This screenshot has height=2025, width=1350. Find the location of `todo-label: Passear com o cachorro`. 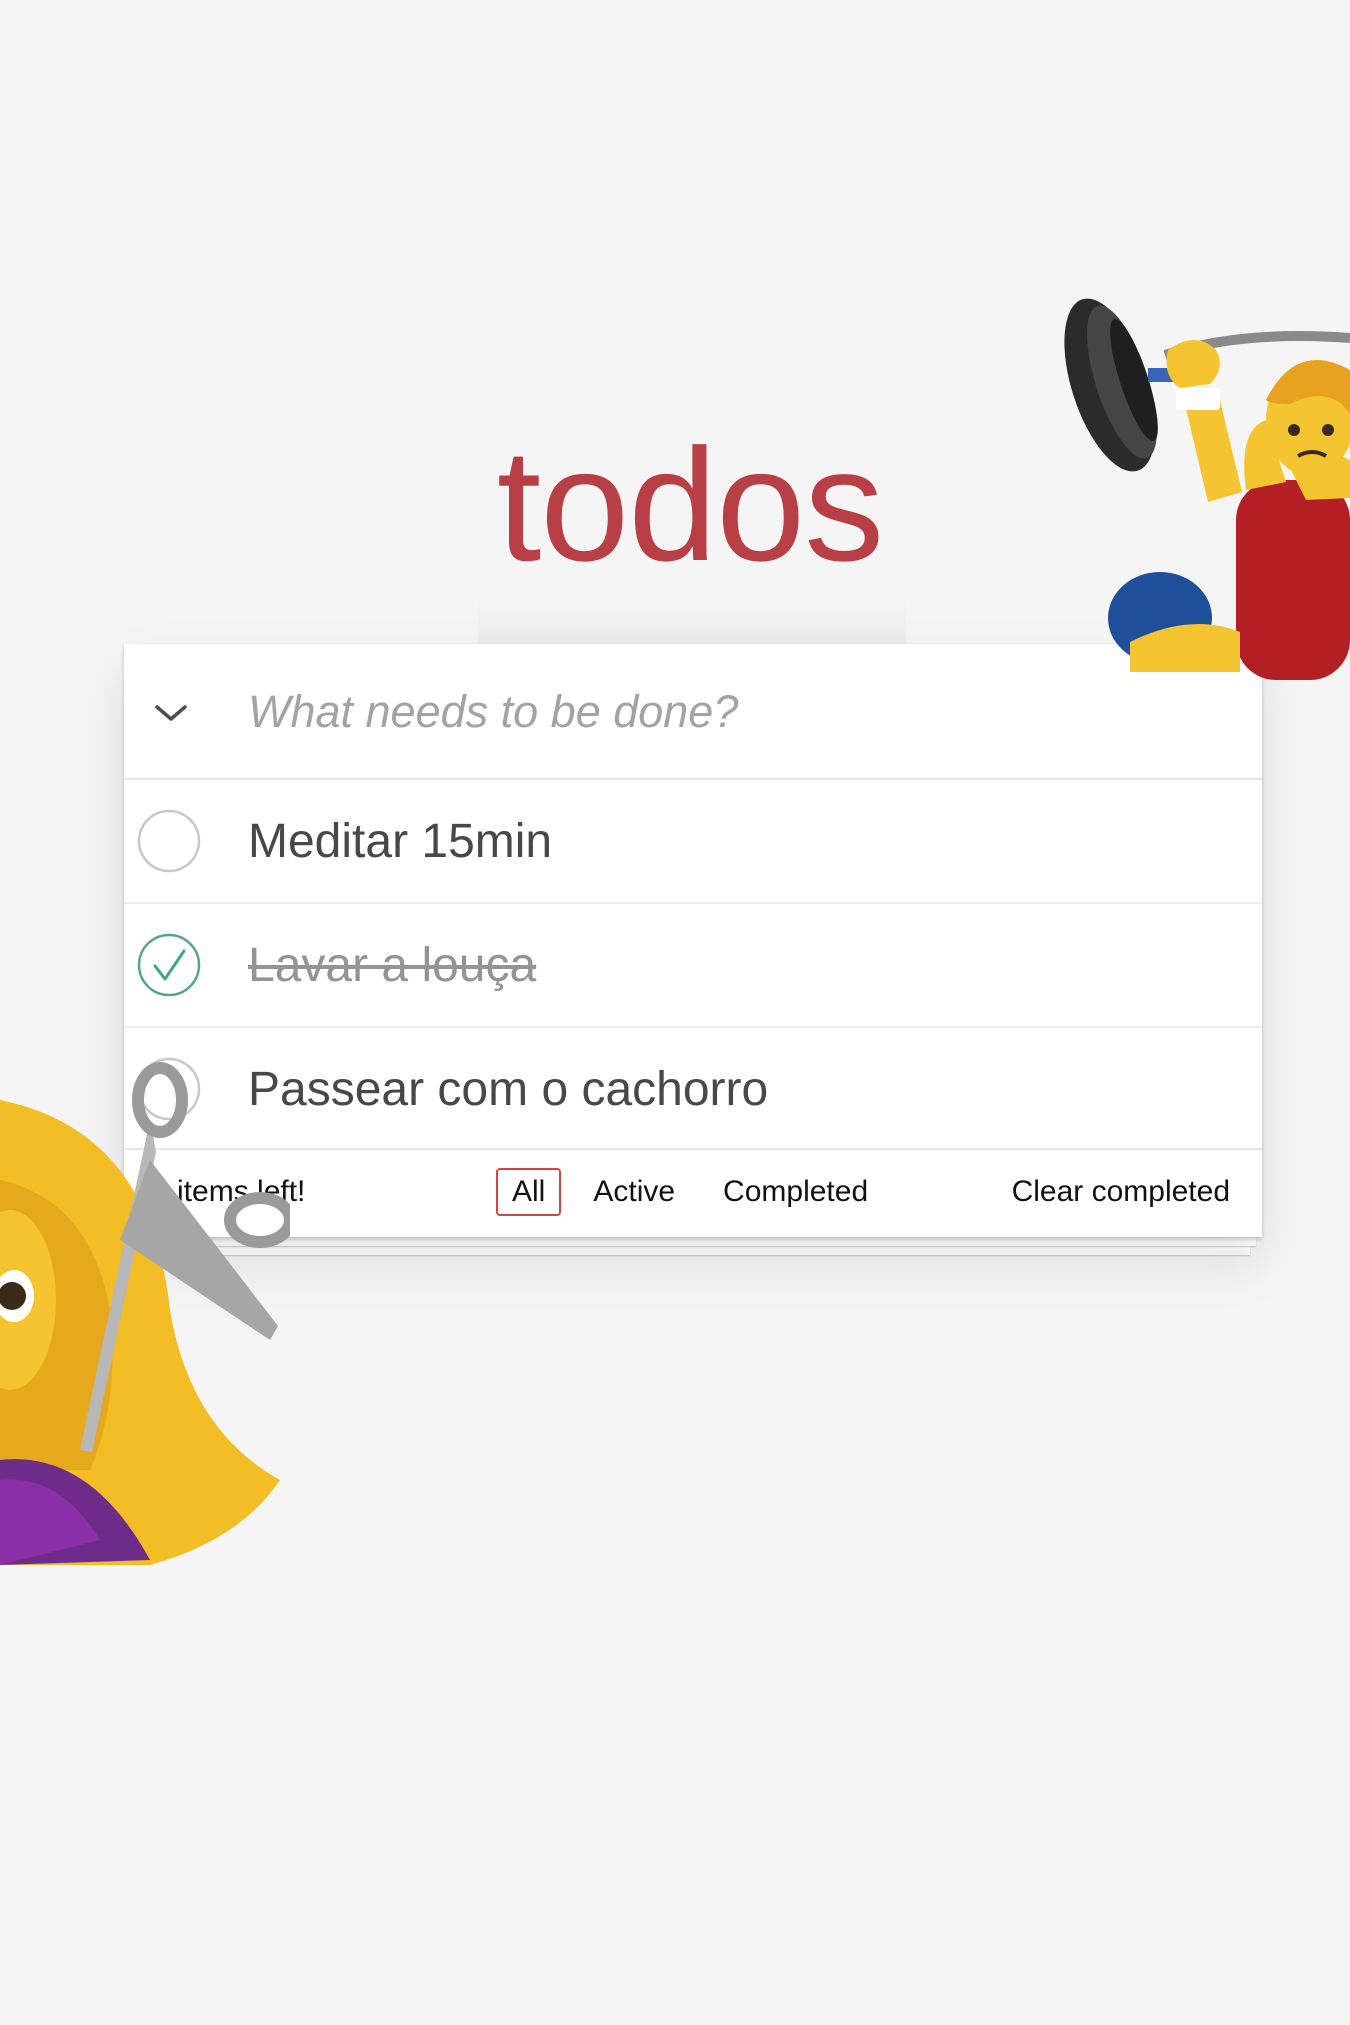

todo-label: Passear com o cachorro is located at coordinates (508, 1090).